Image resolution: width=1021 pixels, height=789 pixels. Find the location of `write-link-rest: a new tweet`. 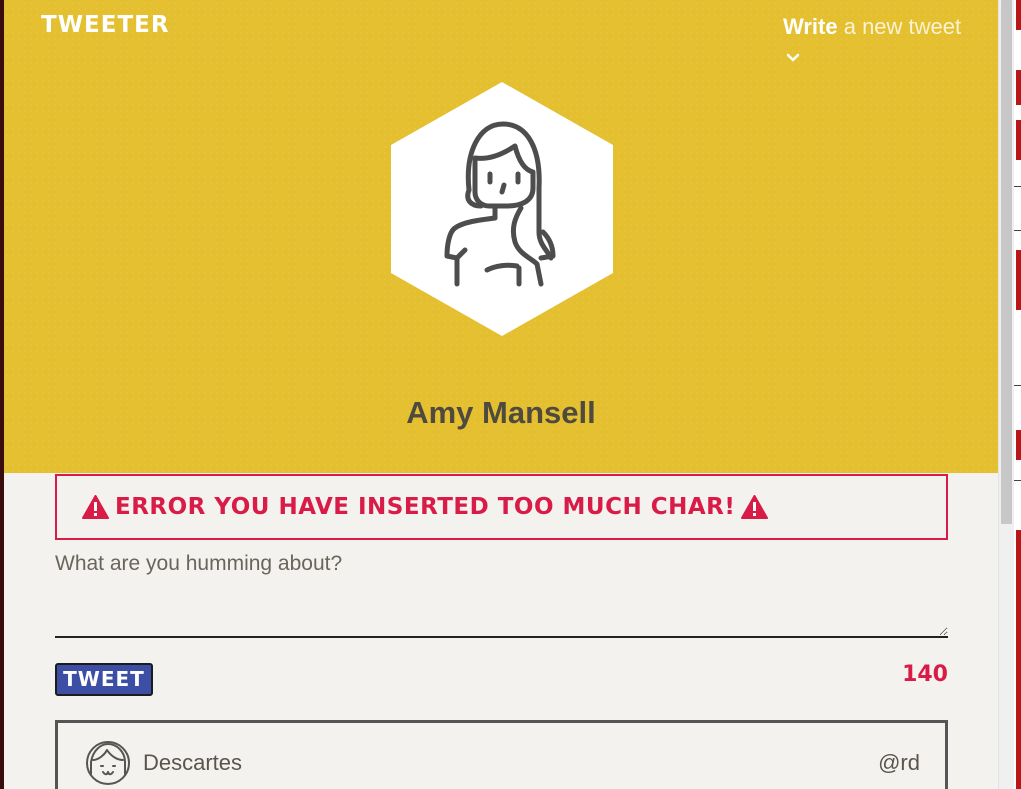

write-link-rest: a new tweet is located at coordinates (899, 26).